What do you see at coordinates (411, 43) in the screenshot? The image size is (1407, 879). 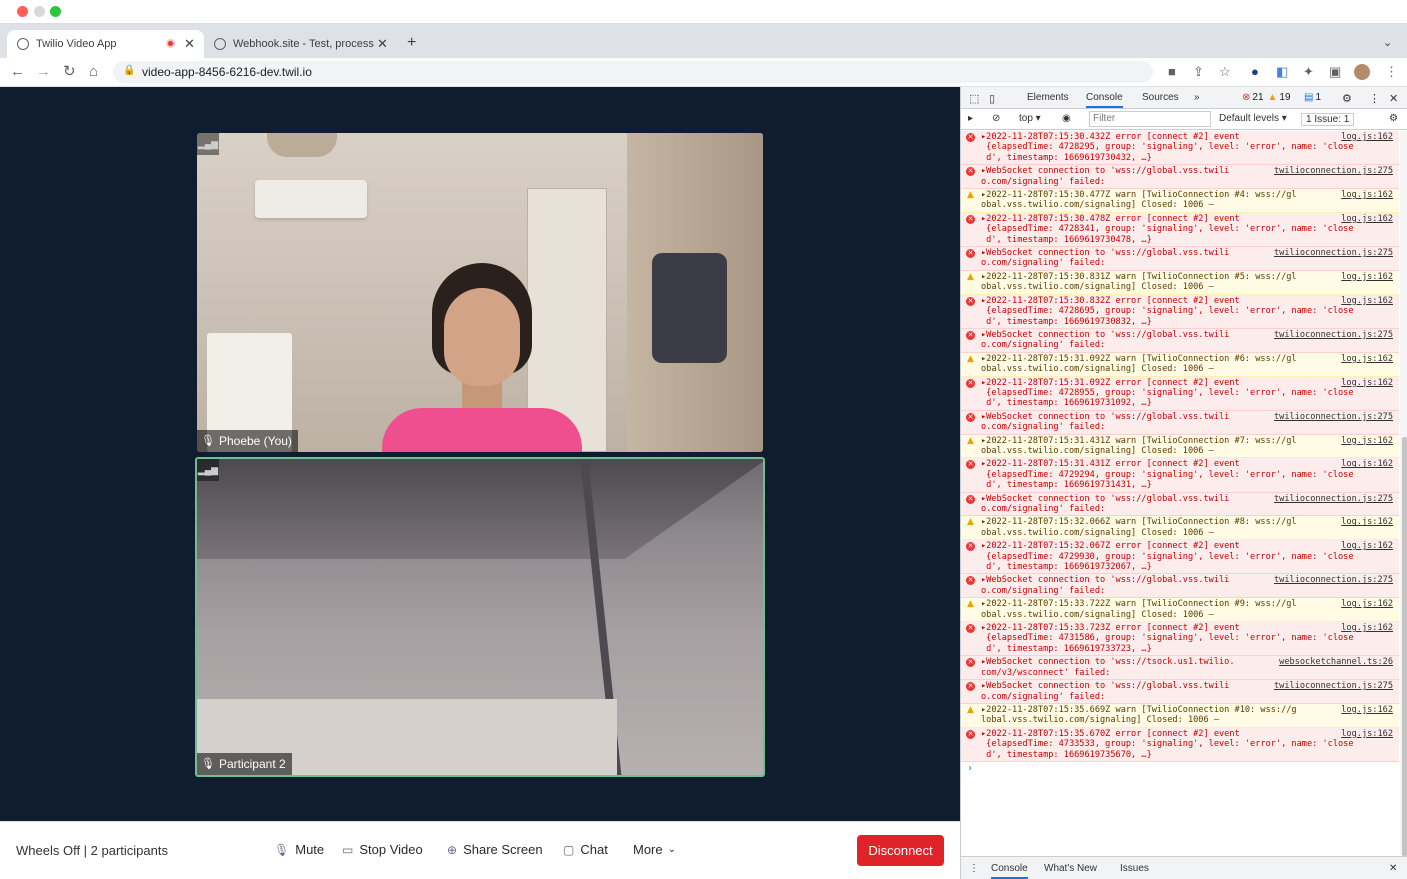 I see `new-tab-button: +` at bounding box center [411, 43].